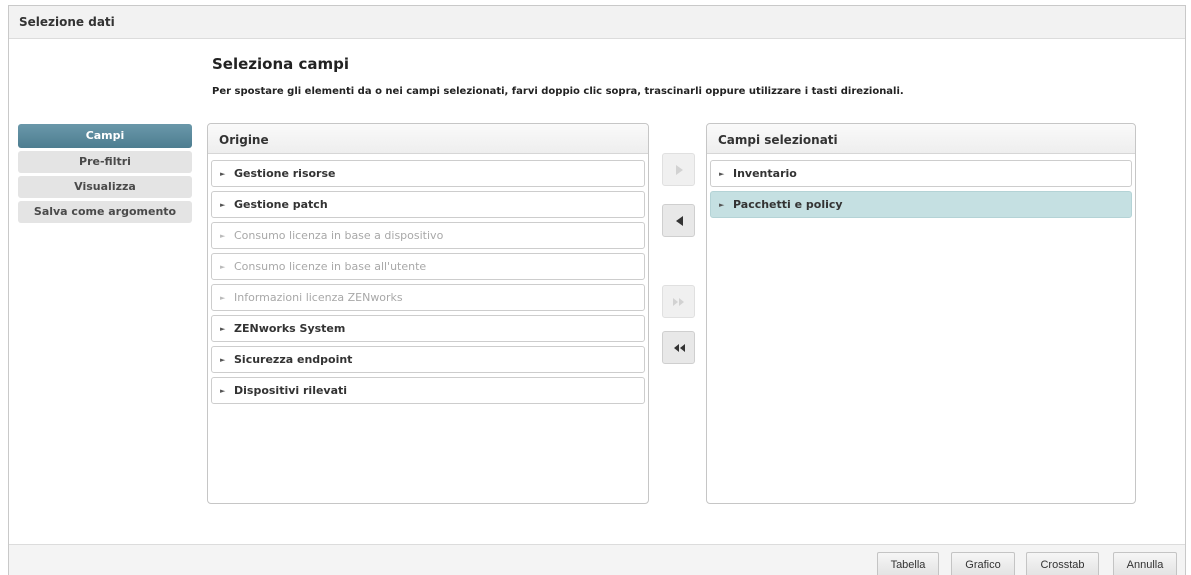 Image resolution: width=1191 pixels, height=575 pixels. I want to click on crosstab-button: Crosstab, so click(1062, 563).